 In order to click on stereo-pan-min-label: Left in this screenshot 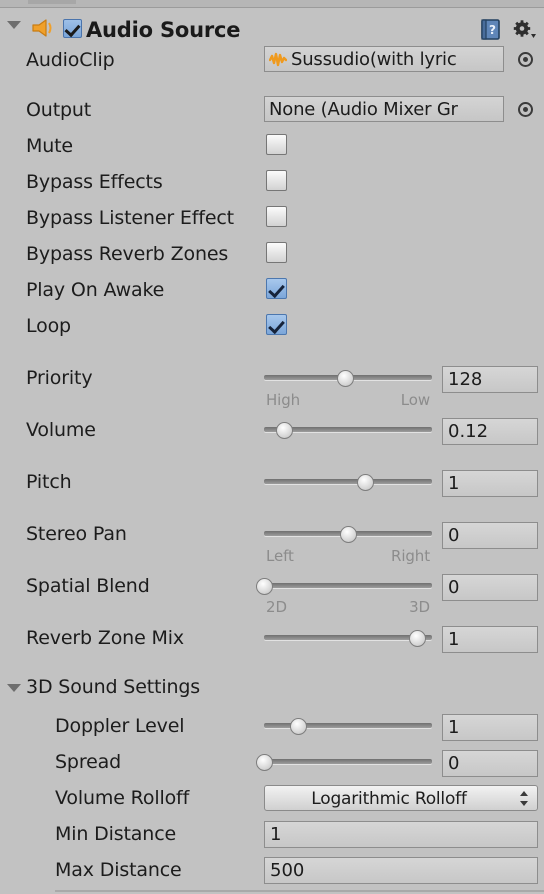, I will do `click(280, 556)`.